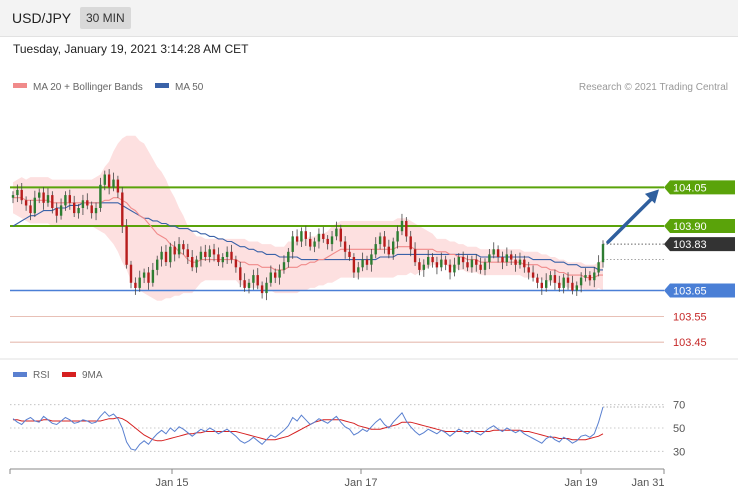 Image resolution: width=738 pixels, height=500 pixels. Describe the element at coordinates (630, 219) in the screenshot. I see `forecast-arrow-shaft` at that location.